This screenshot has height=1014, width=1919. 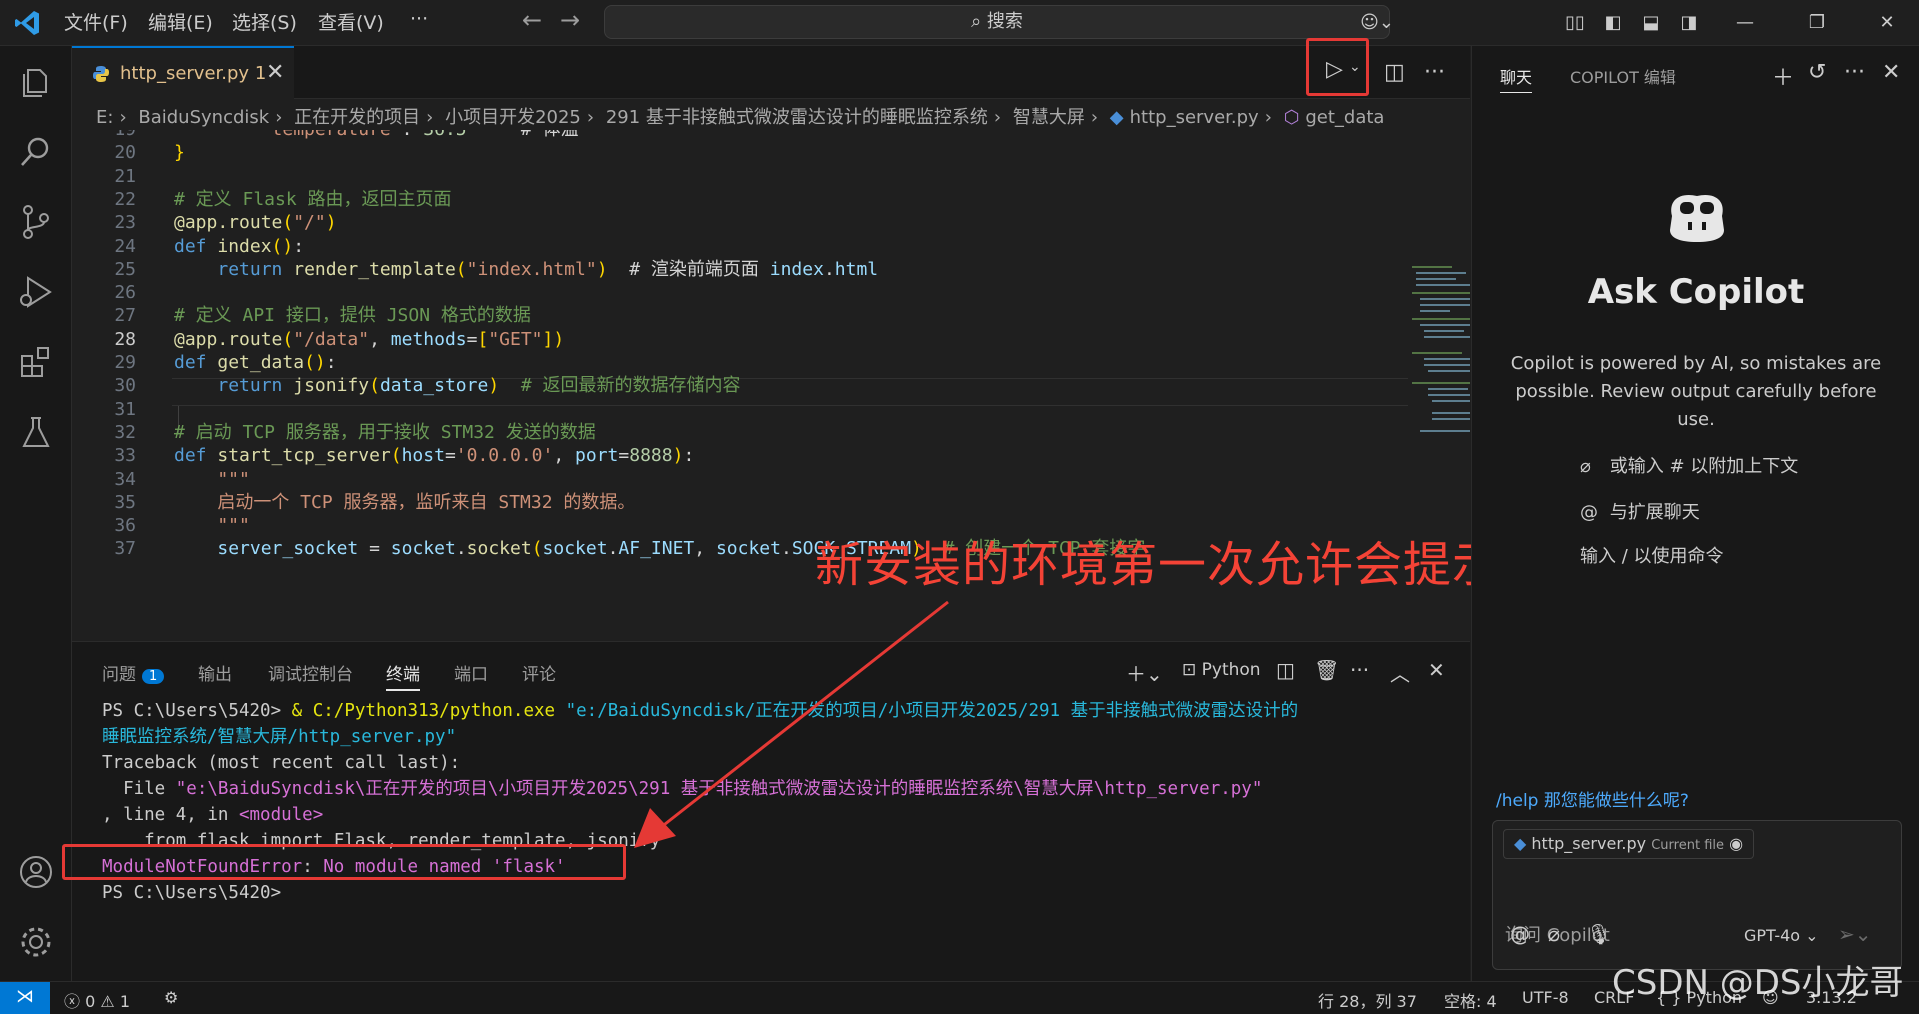 What do you see at coordinates (171, 997) in the screenshot?
I see `debug-status-icon: ⚙` at bounding box center [171, 997].